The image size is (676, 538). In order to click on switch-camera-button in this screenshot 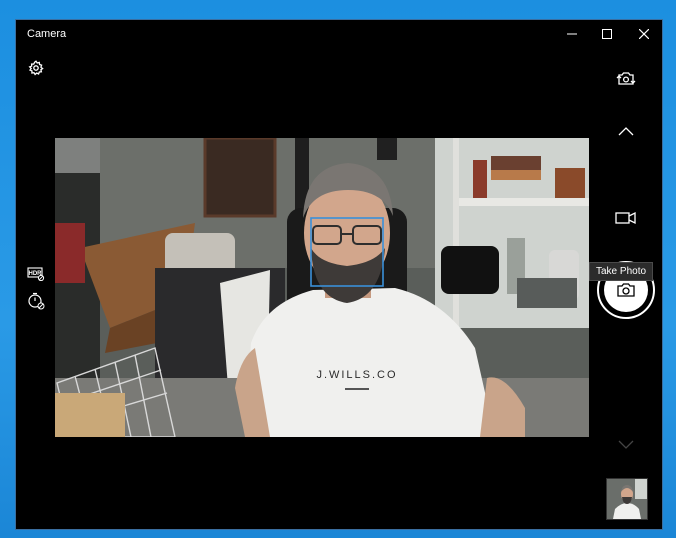, I will do `click(626, 79)`.